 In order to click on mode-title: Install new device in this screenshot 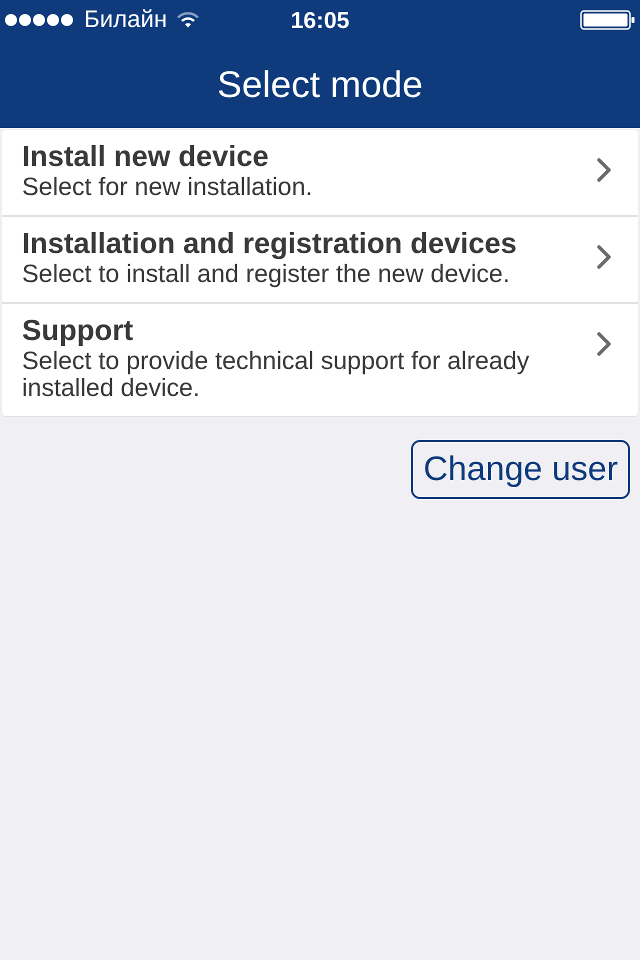, I will do `click(146, 157)`.